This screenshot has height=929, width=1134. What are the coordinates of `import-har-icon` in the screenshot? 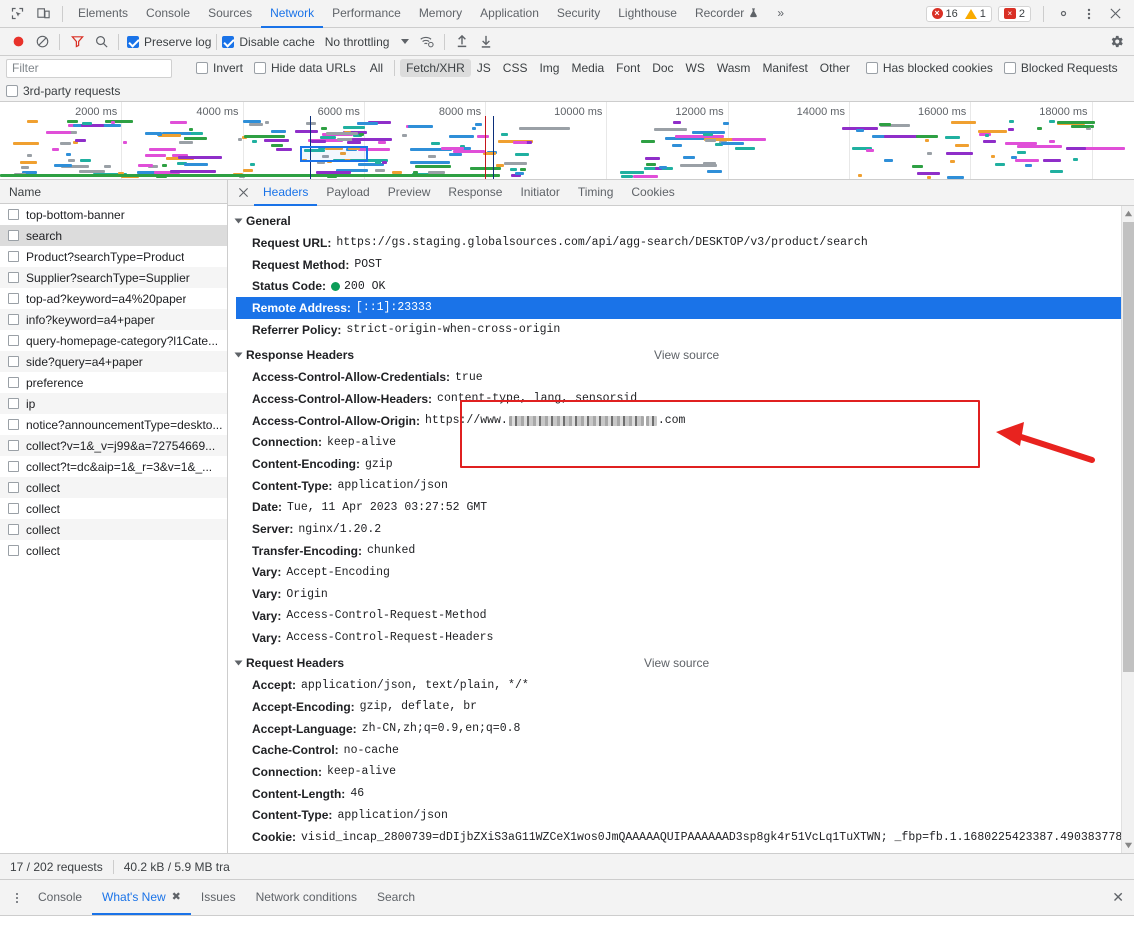 It's located at (462, 42).